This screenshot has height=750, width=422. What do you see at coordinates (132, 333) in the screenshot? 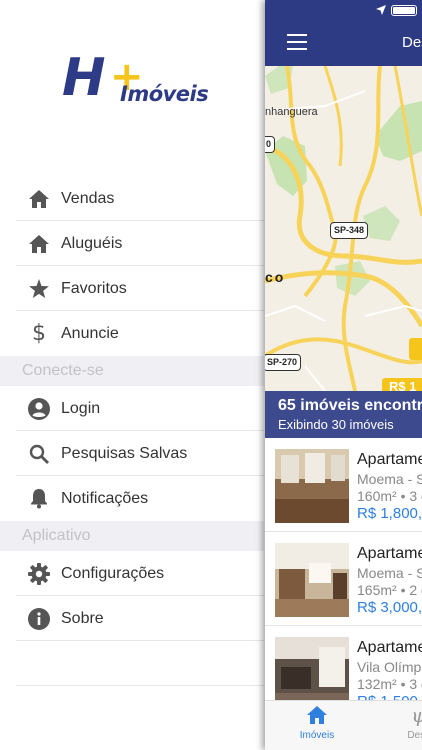
I see `menu-item-anuncie: $ Anuncie` at bounding box center [132, 333].